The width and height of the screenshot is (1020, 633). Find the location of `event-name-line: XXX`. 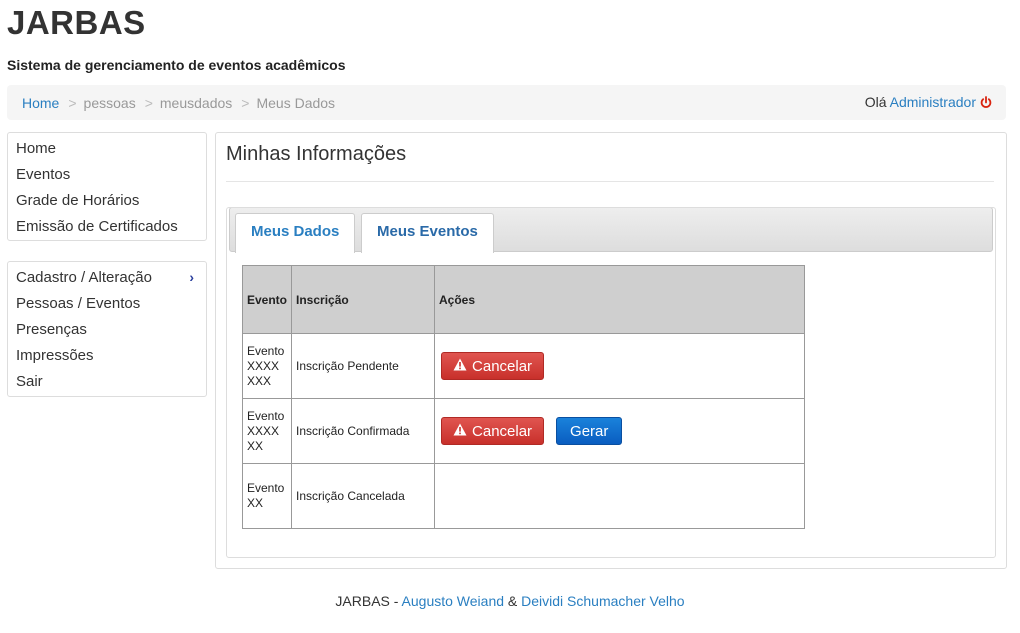

event-name-line: XXX is located at coordinates (259, 380).